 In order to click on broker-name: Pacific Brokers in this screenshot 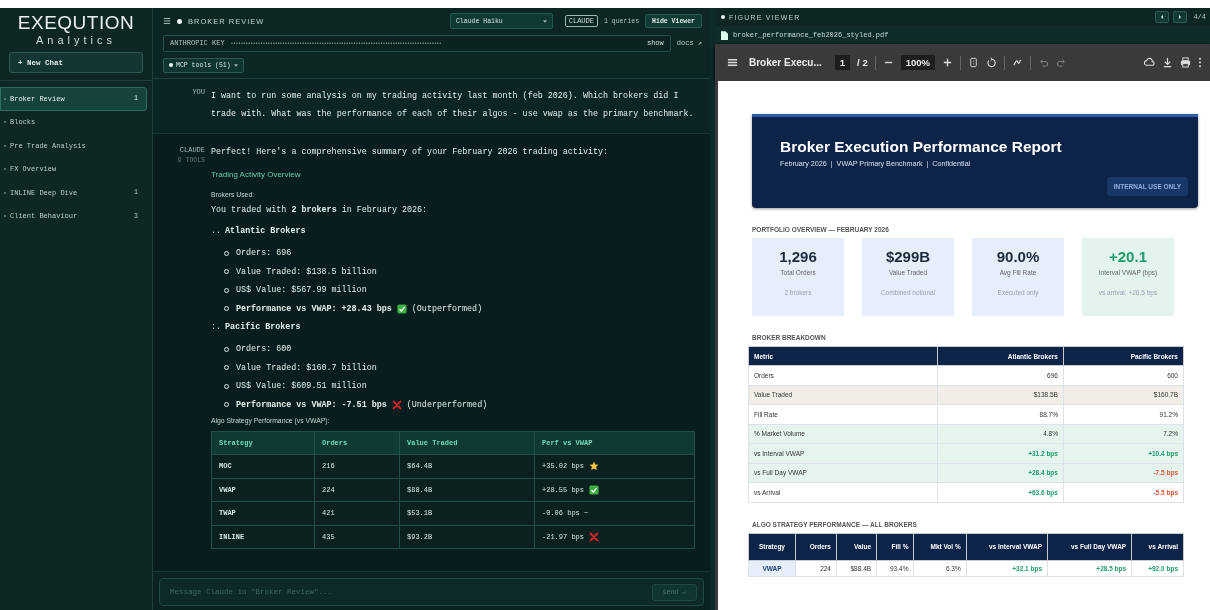, I will do `click(263, 327)`.